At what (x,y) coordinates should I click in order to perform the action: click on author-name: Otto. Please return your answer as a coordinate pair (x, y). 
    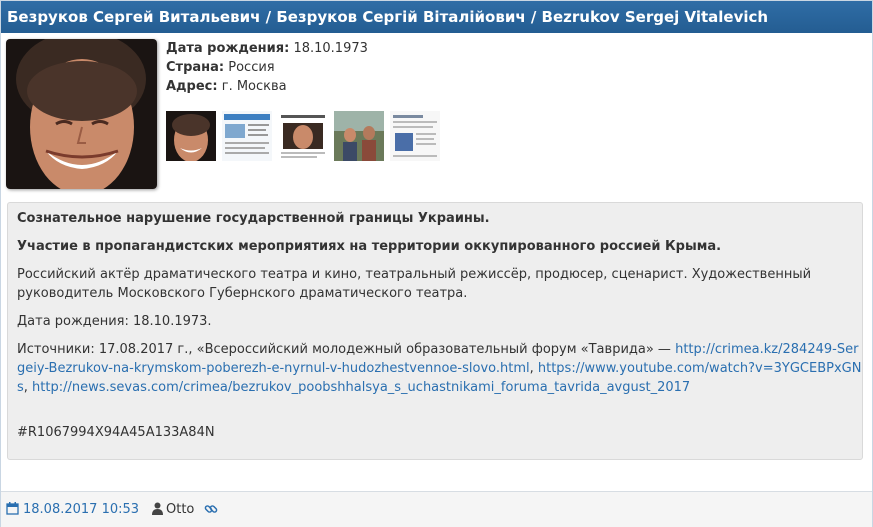
    Looking at the image, I should click on (180, 509).